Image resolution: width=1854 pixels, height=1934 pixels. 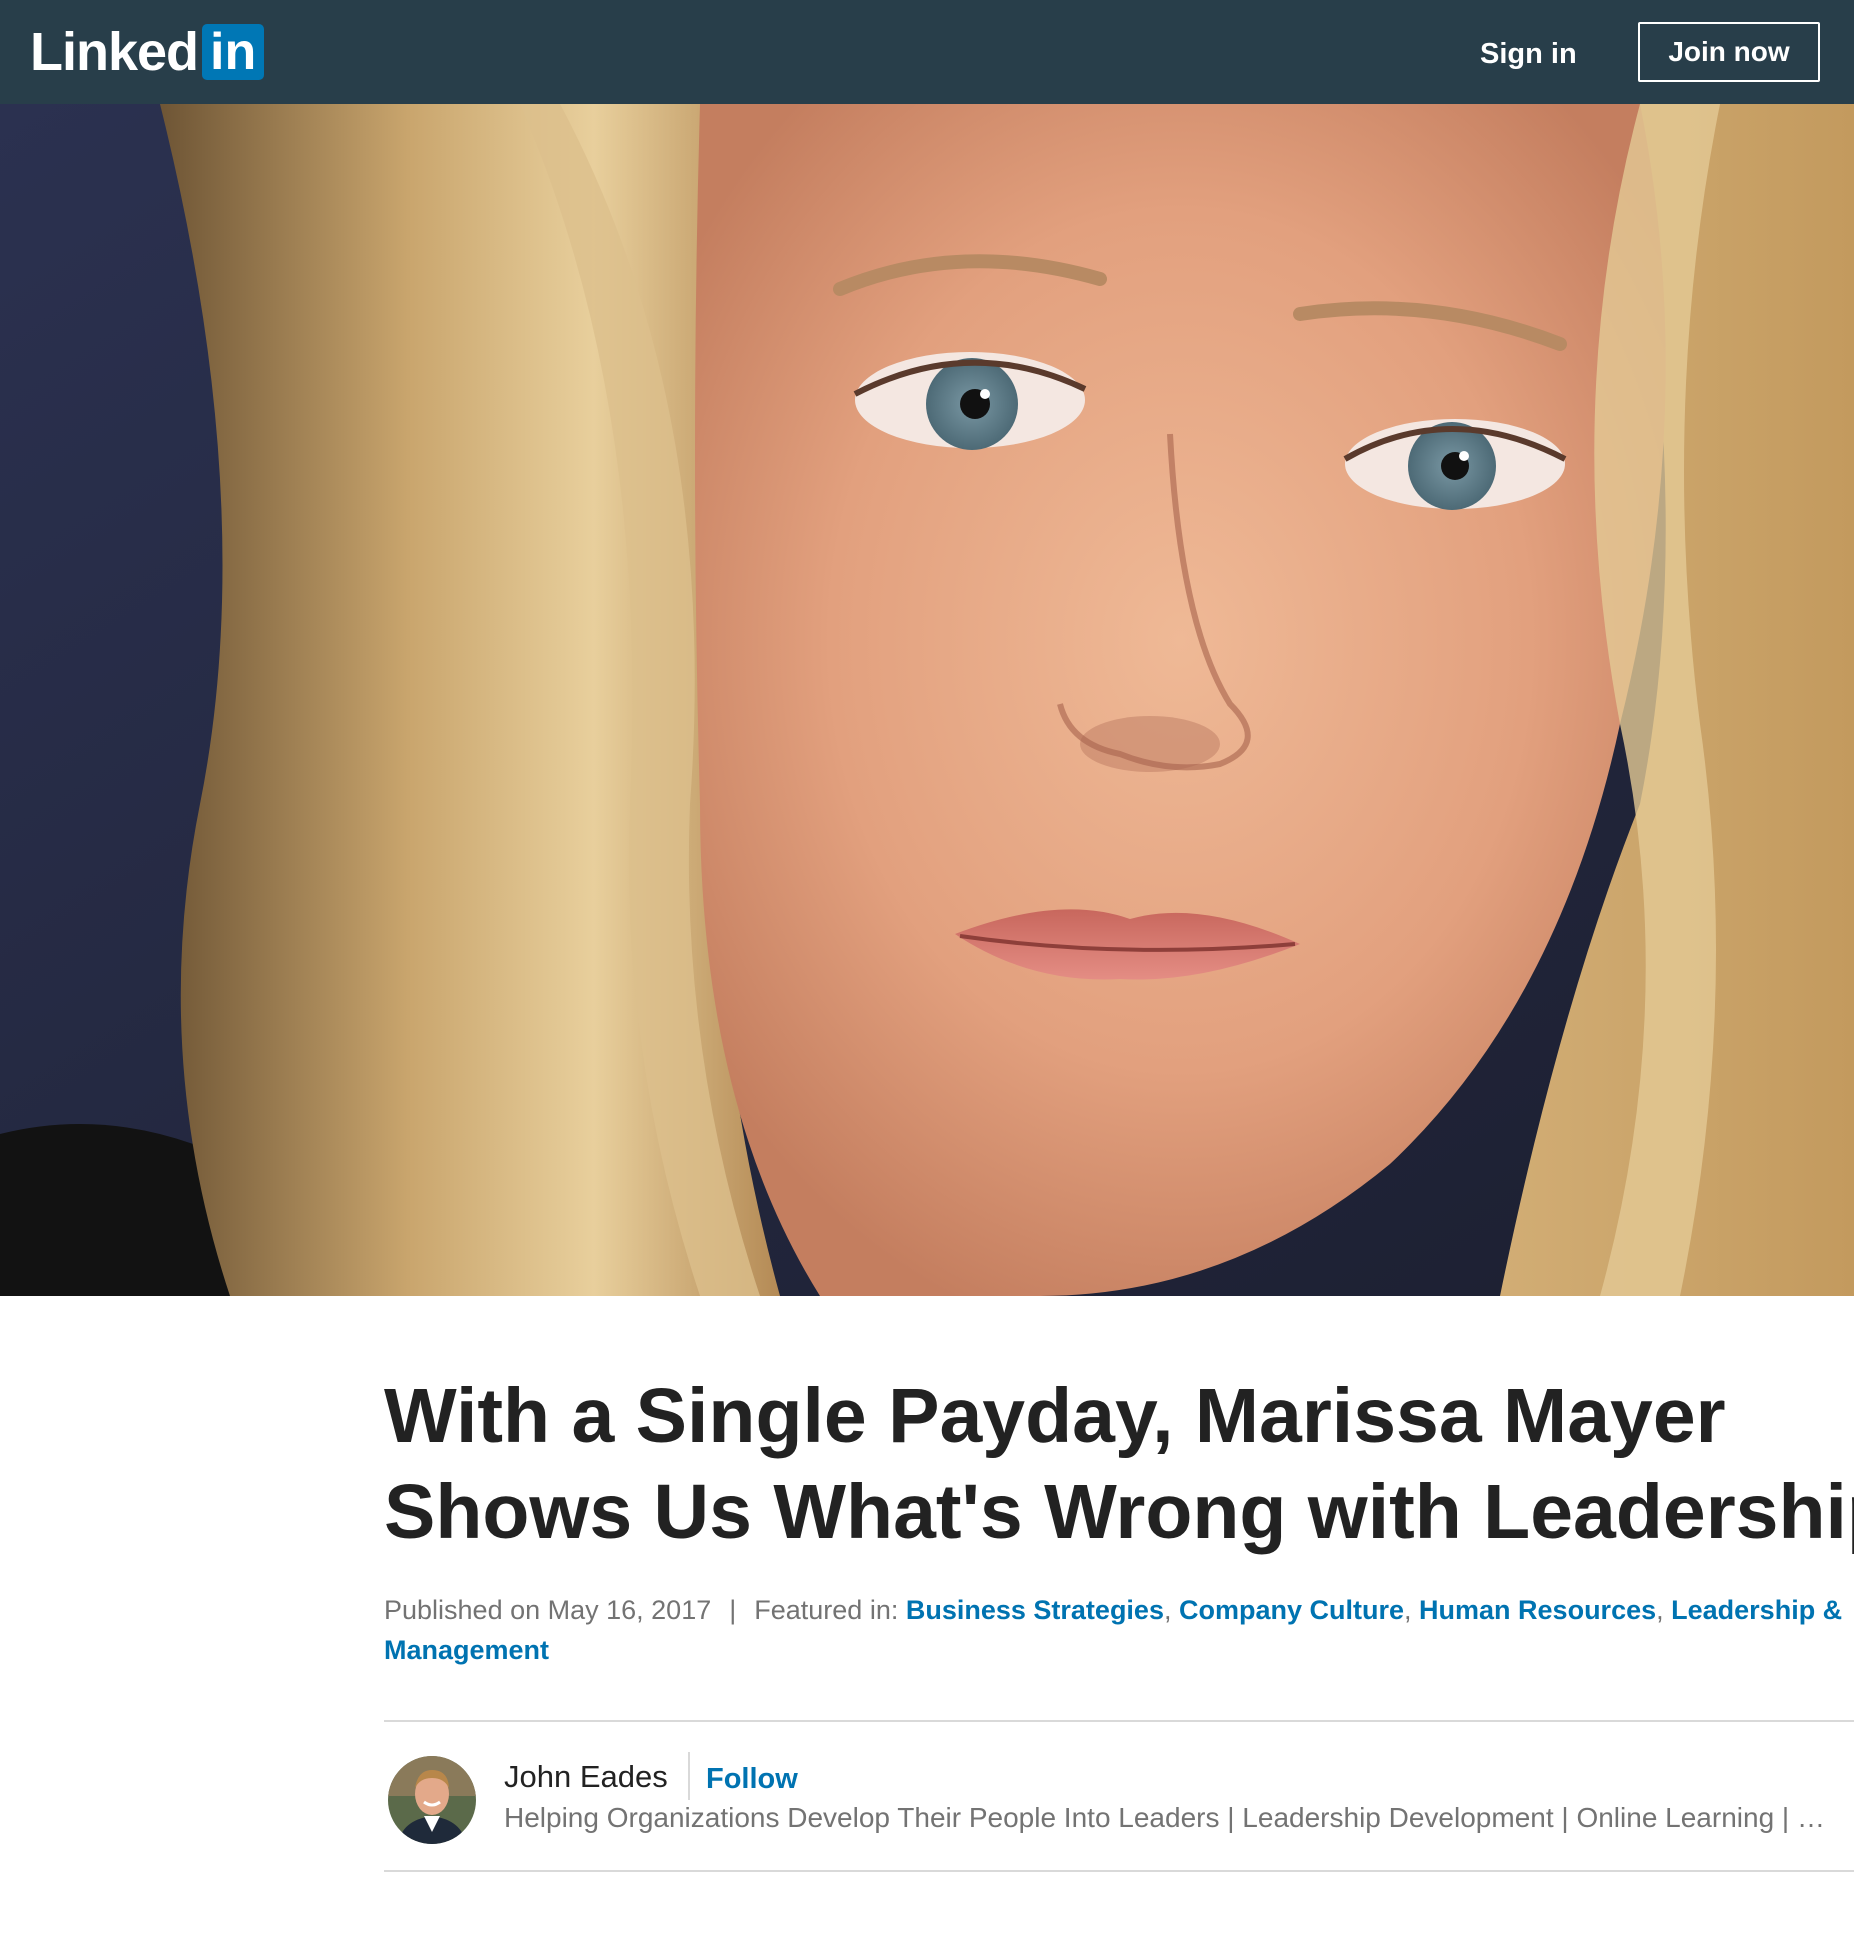 I want to click on author-name: John Eades, so click(x=586, y=1777).